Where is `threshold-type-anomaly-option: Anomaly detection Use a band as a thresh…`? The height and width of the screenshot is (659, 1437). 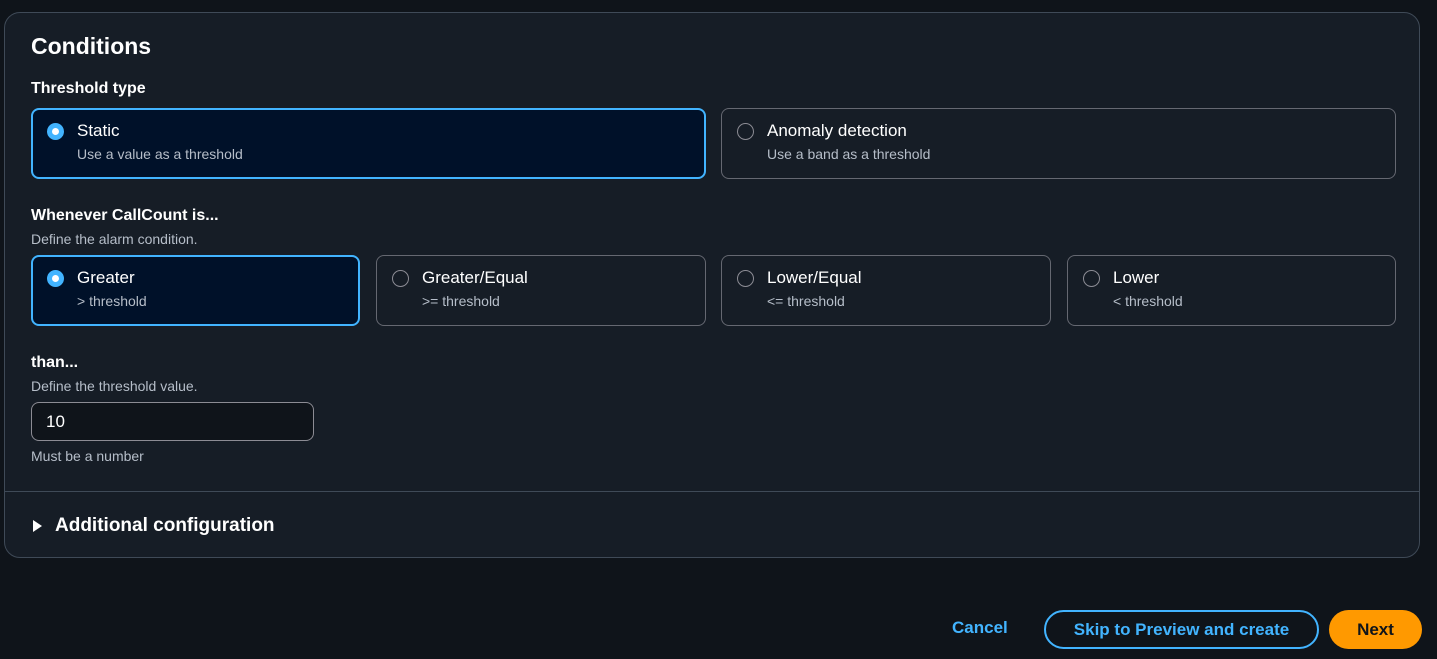
threshold-type-anomaly-option: Anomaly detection Use a band as a thresh… is located at coordinates (1058, 143).